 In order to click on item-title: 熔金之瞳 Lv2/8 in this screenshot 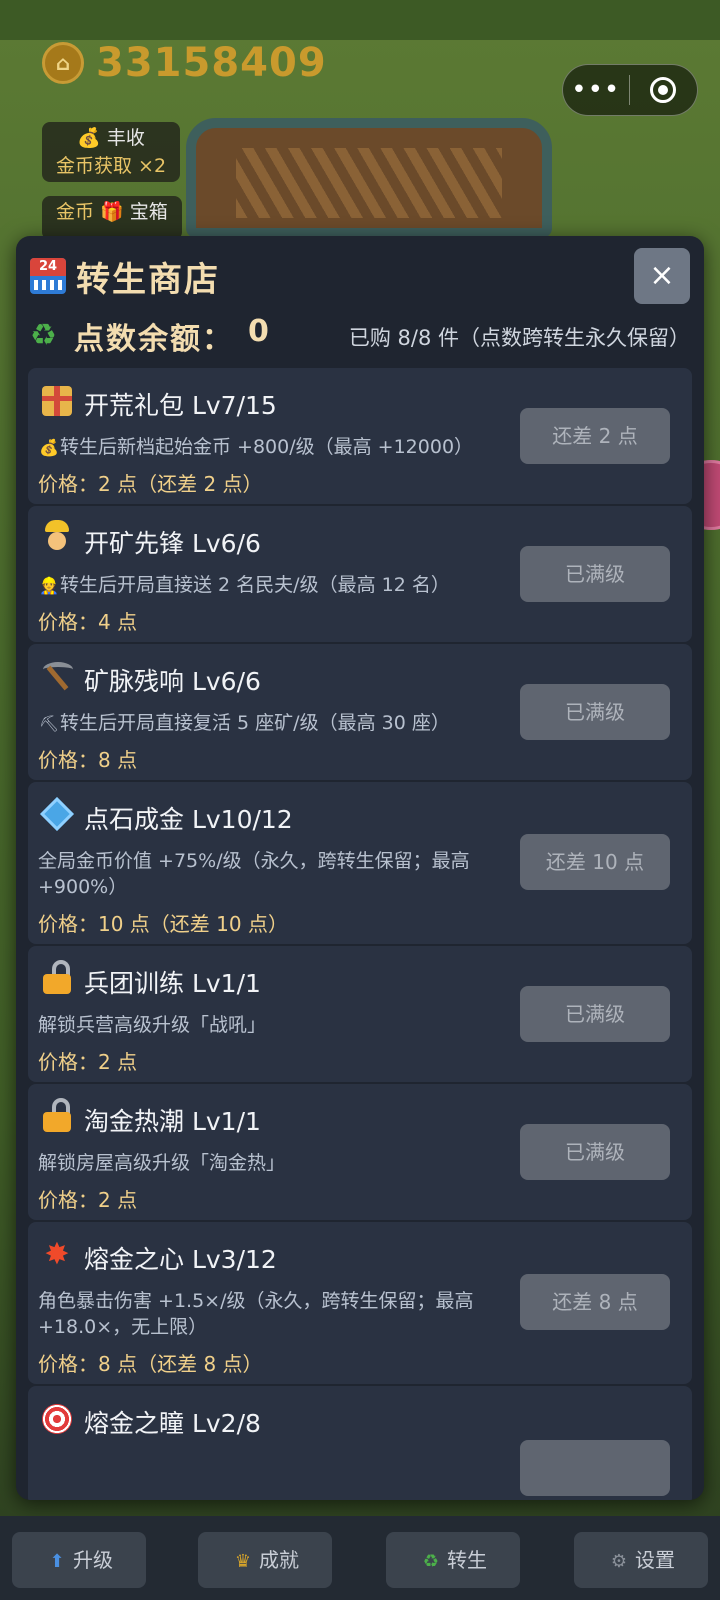, I will do `click(172, 1423)`.